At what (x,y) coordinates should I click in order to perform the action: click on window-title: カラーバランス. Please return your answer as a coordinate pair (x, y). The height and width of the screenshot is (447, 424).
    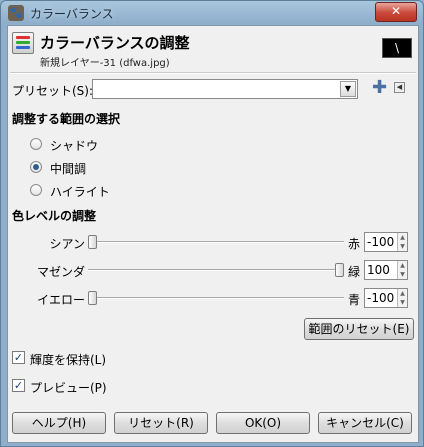
    Looking at the image, I should click on (72, 14).